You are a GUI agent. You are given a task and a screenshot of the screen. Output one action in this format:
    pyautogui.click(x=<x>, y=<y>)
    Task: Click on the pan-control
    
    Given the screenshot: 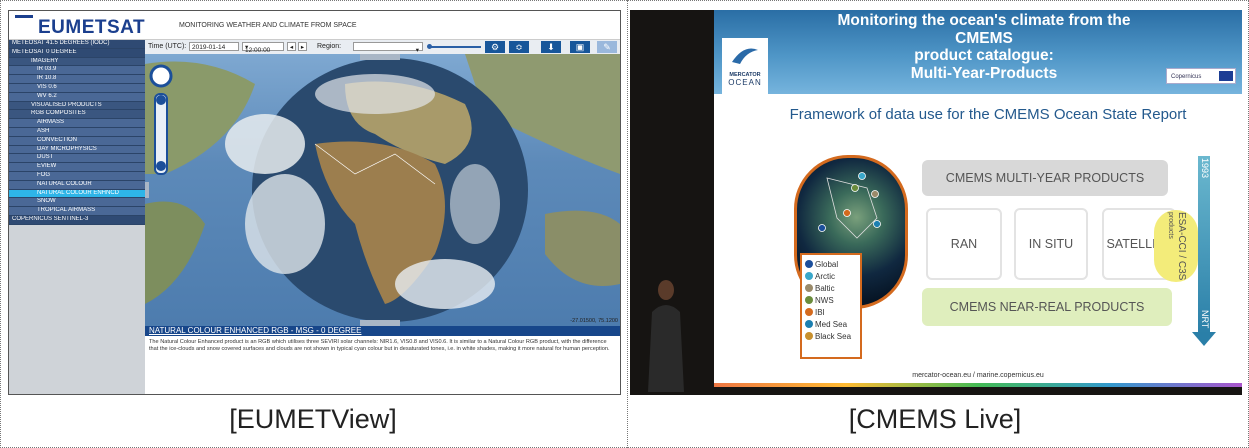 What is the action you would take?
    pyautogui.click(x=161, y=76)
    